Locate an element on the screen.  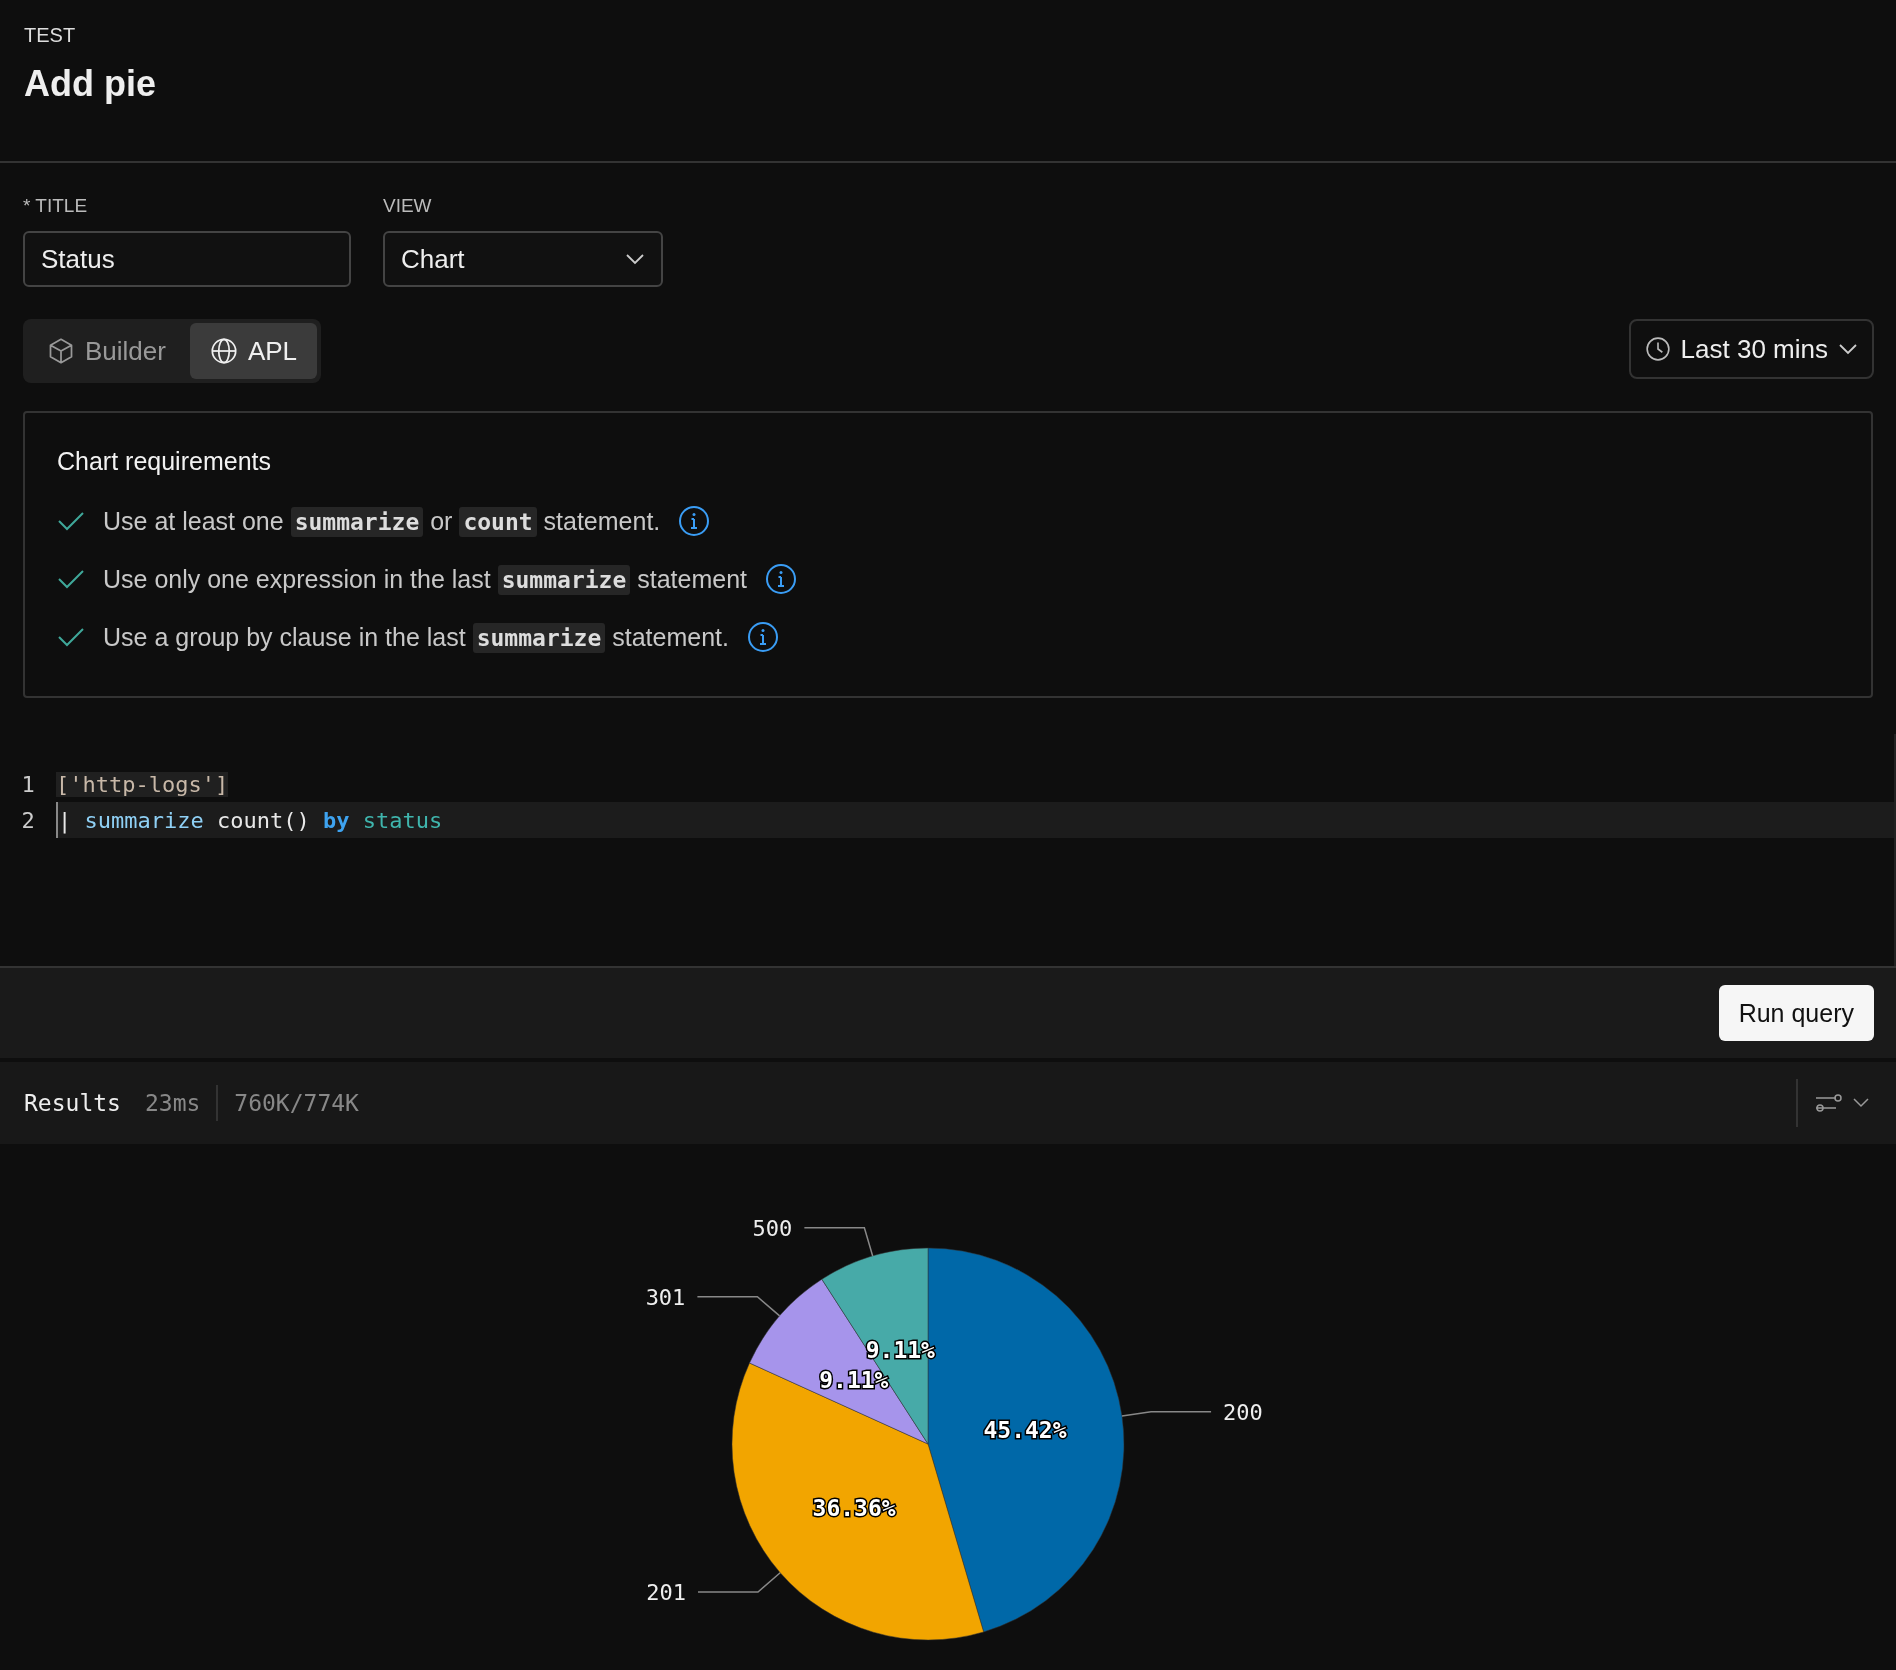
view-select: Chart is located at coordinates (523, 259).